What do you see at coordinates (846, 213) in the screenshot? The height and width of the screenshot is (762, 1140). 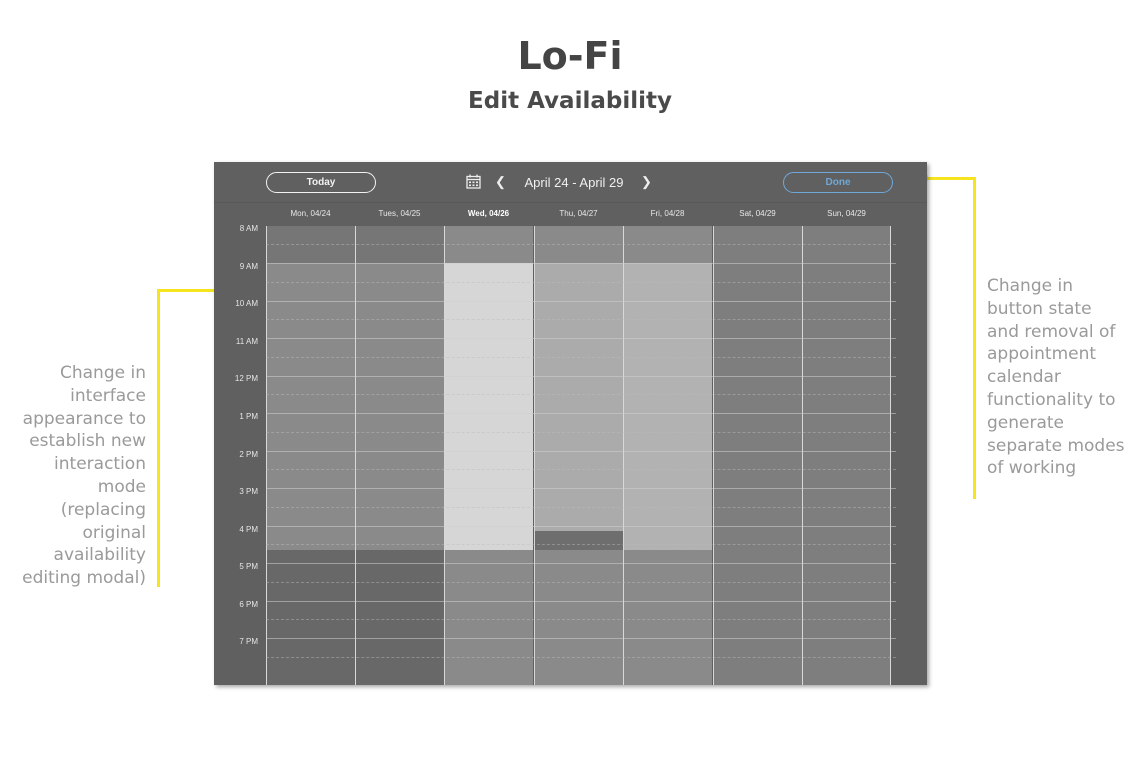 I see `day-header-sun: Sun, 04/29` at bounding box center [846, 213].